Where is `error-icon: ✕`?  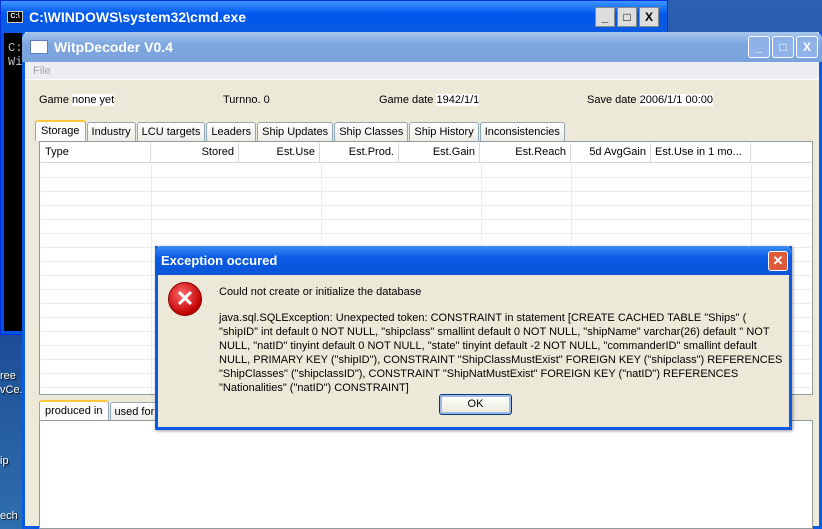 error-icon: ✕ is located at coordinates (185, 299).